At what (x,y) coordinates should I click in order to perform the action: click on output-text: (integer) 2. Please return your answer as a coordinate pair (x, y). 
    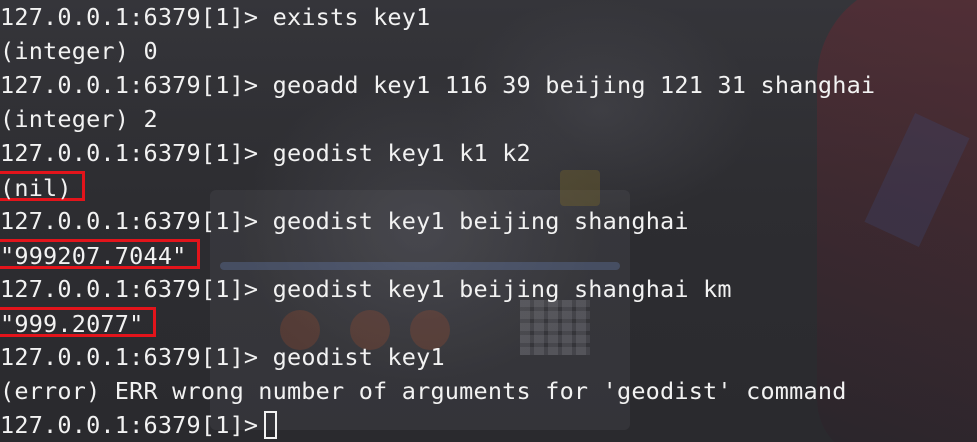
    Looking at the image, I should click on (79, 119).